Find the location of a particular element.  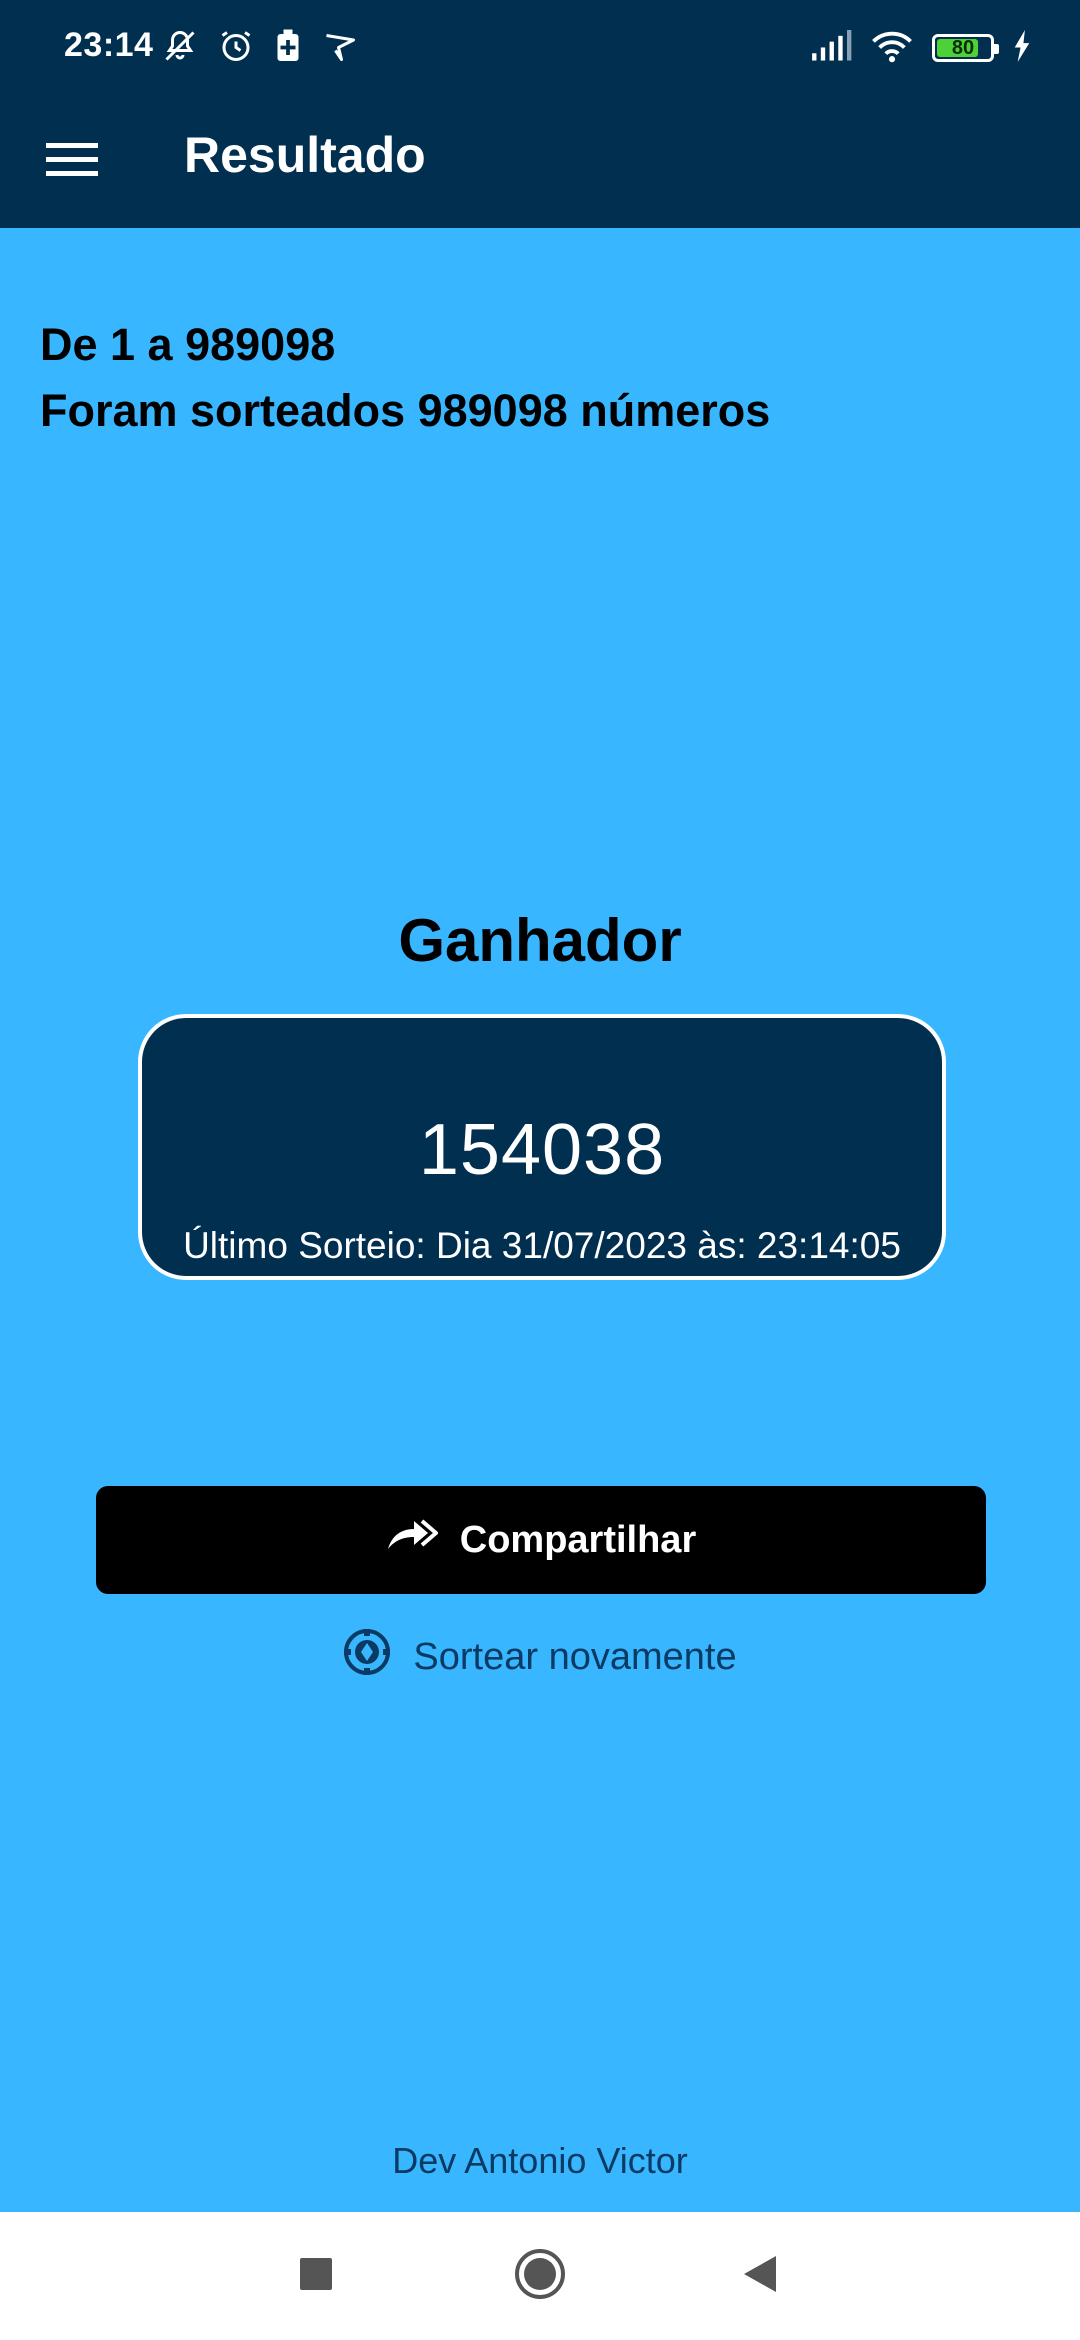

alarm-icon is located at coordinates (236, 48).